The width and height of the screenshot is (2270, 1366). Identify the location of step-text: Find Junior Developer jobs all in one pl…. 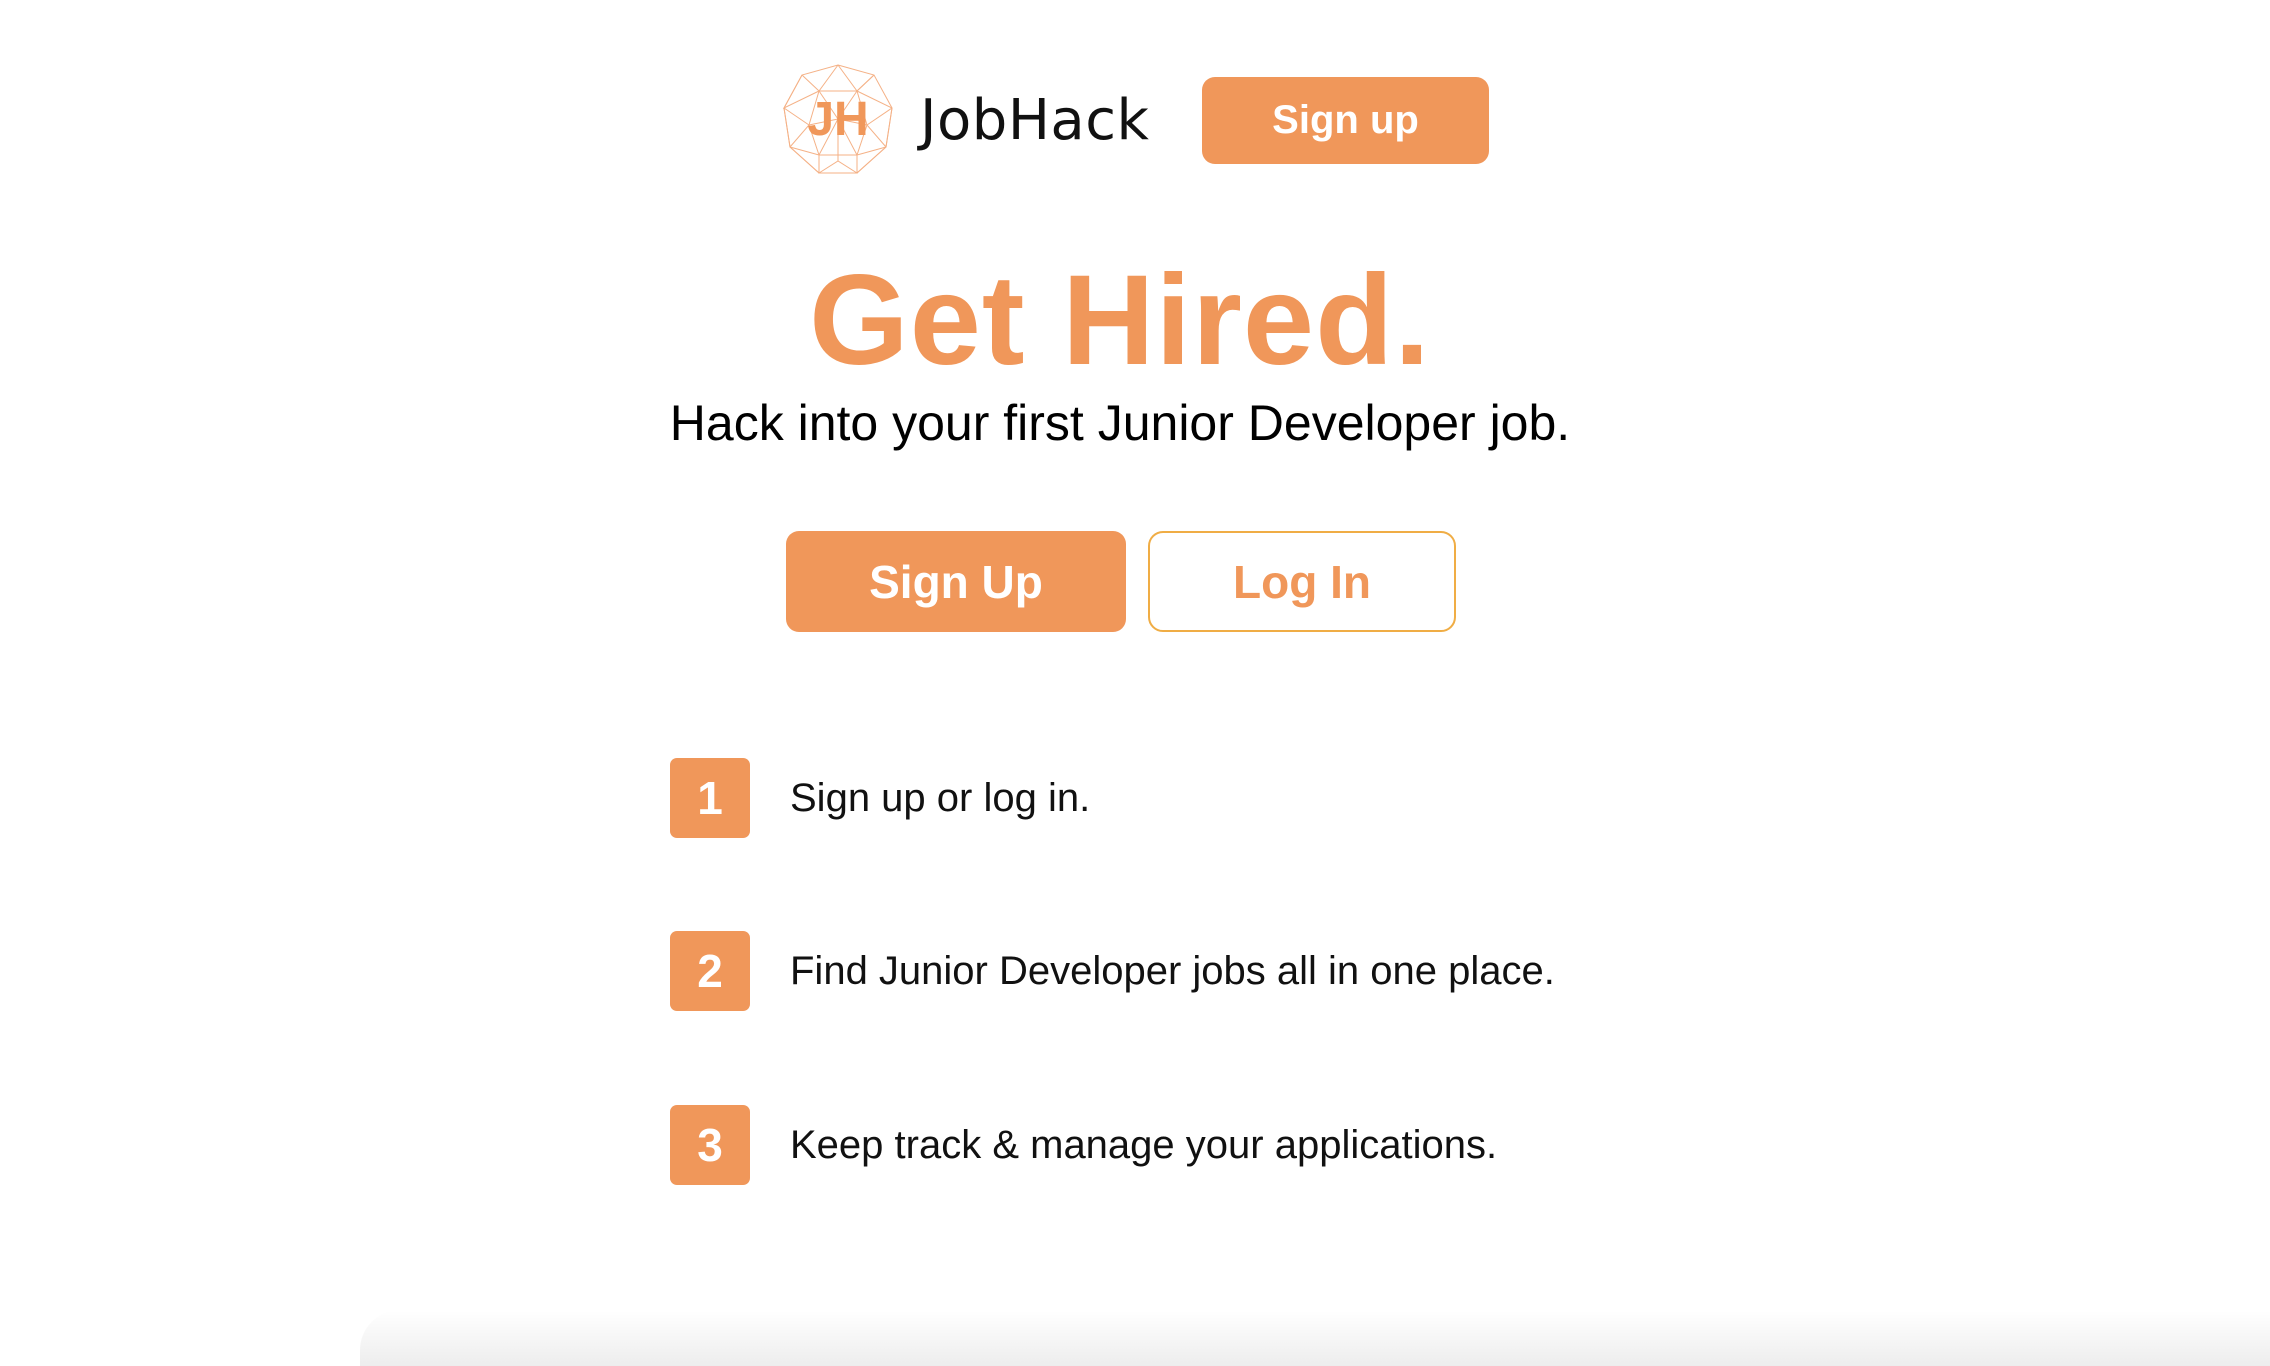
(1172, 970).